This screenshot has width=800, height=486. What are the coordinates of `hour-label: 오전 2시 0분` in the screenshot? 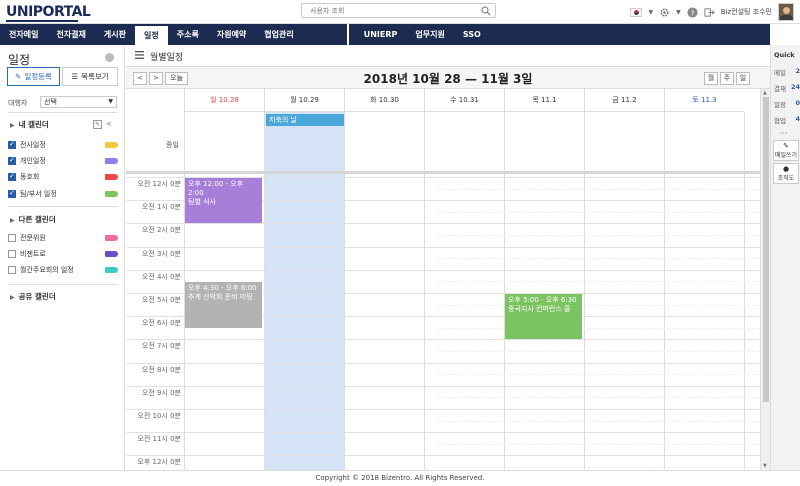 It's located at (161, 230).